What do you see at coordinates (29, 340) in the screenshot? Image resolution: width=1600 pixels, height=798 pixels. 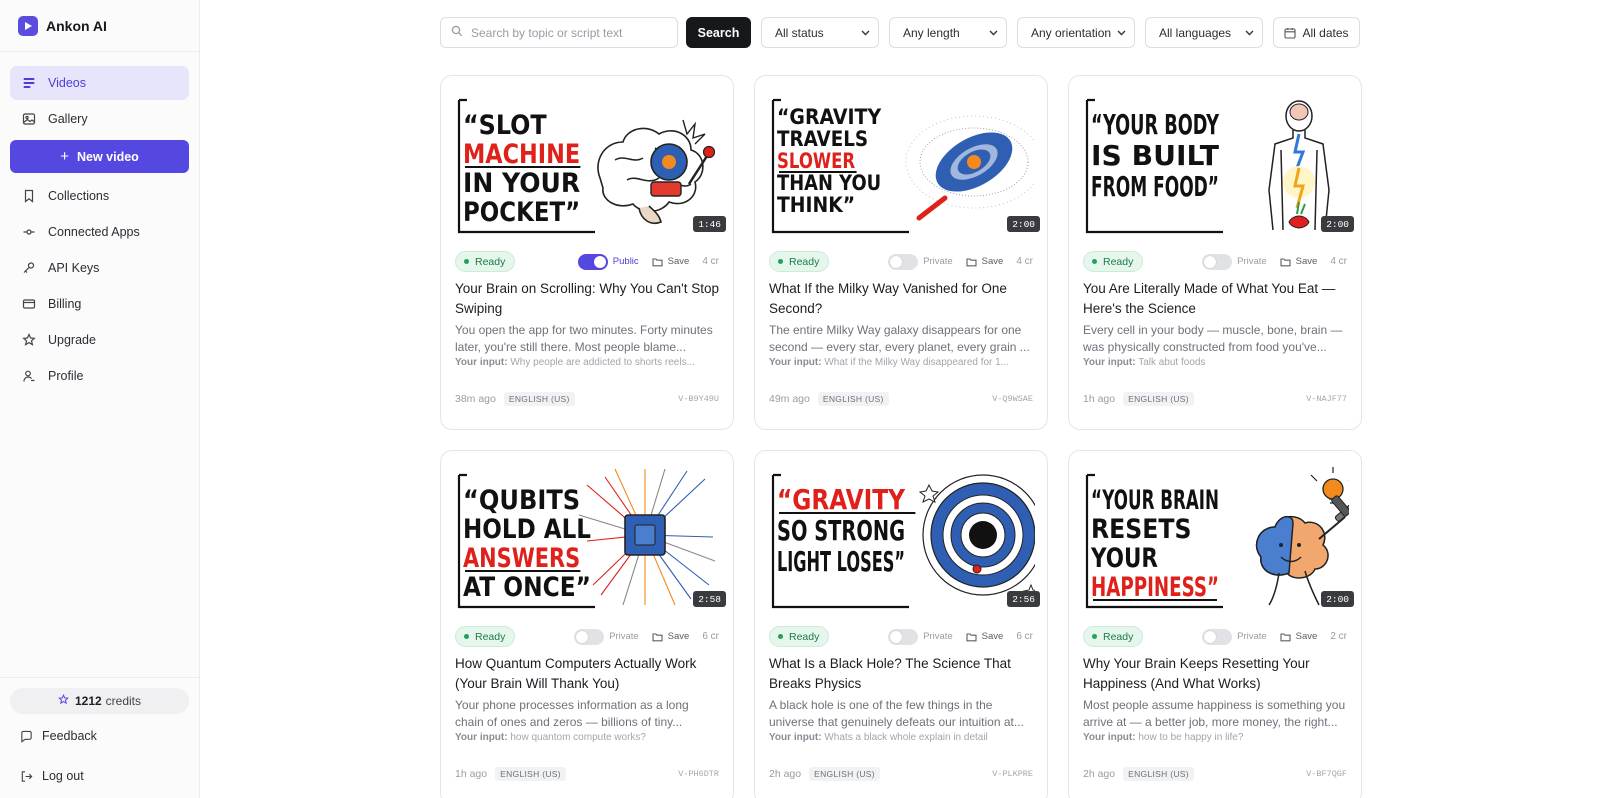 I see `star-icon` at bounding box center [29, 340].